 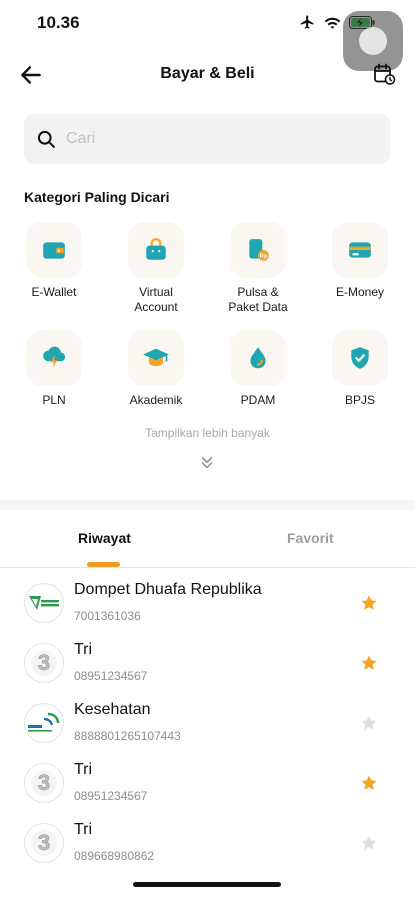 What do you see at coordinates (216, 139) in the screenshot?
I see `search-input` at bounding box center [216, 139].